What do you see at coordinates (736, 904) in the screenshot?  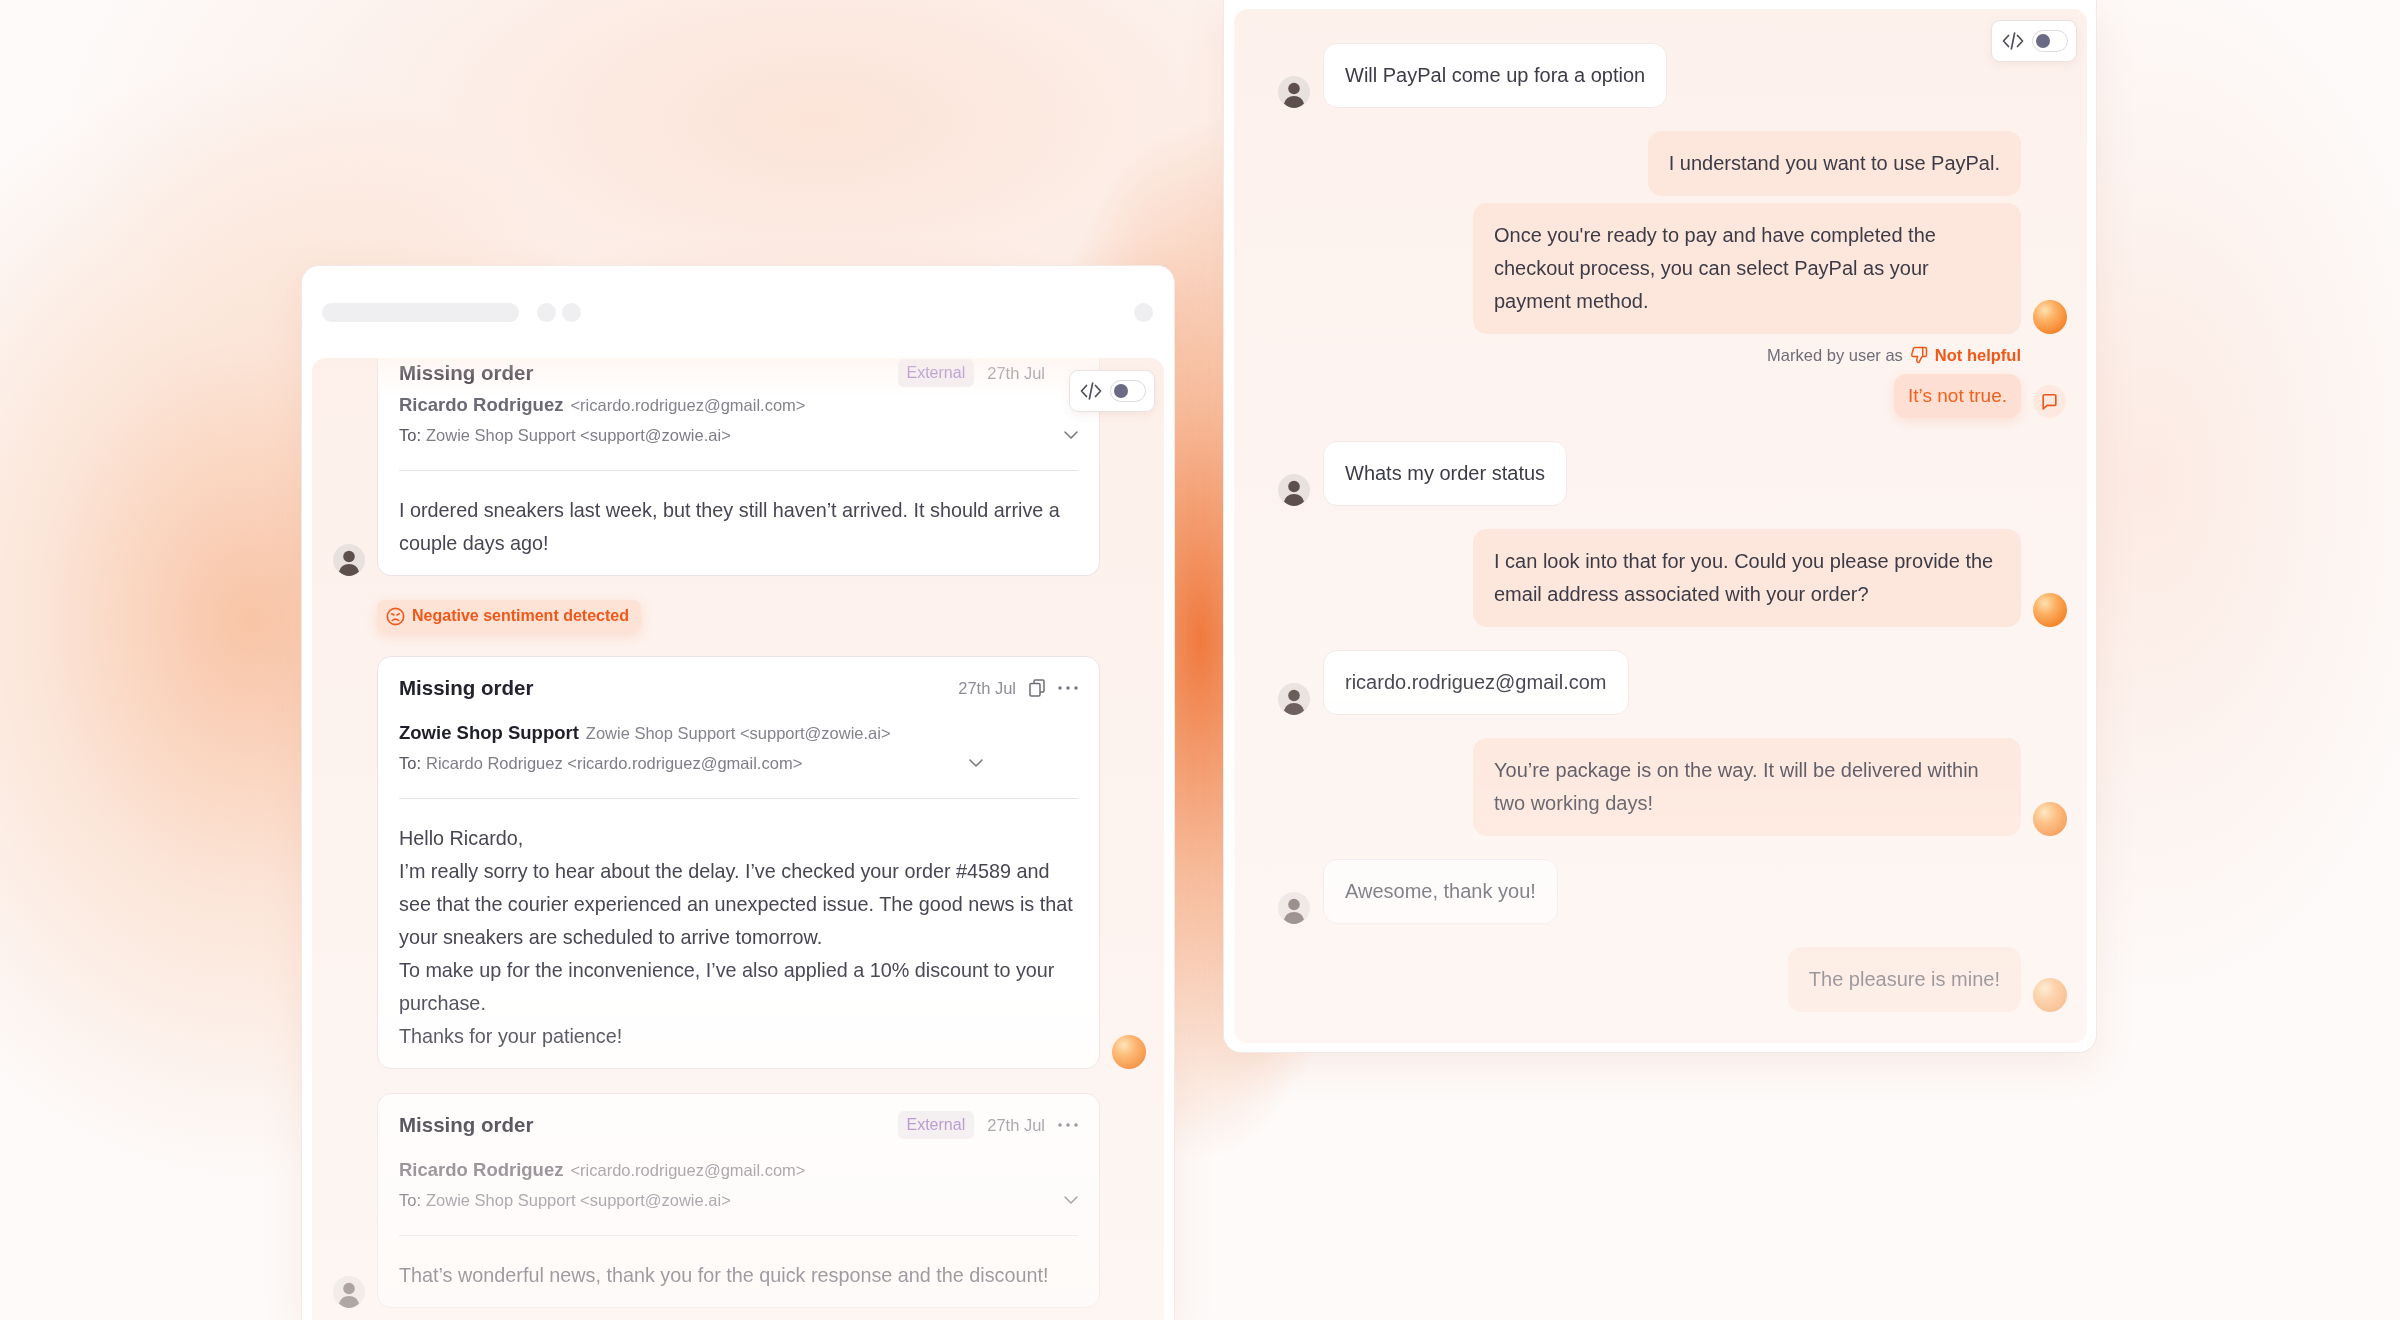 I see `email-paragraph: I’m really sorry to hear about the delay. I’ve checked your order #4589 and see that the courier experienced an unexpected issue. The good news is that your sneakers are scheduled to arrive tomorrow.` at bounding box center [736, 904].